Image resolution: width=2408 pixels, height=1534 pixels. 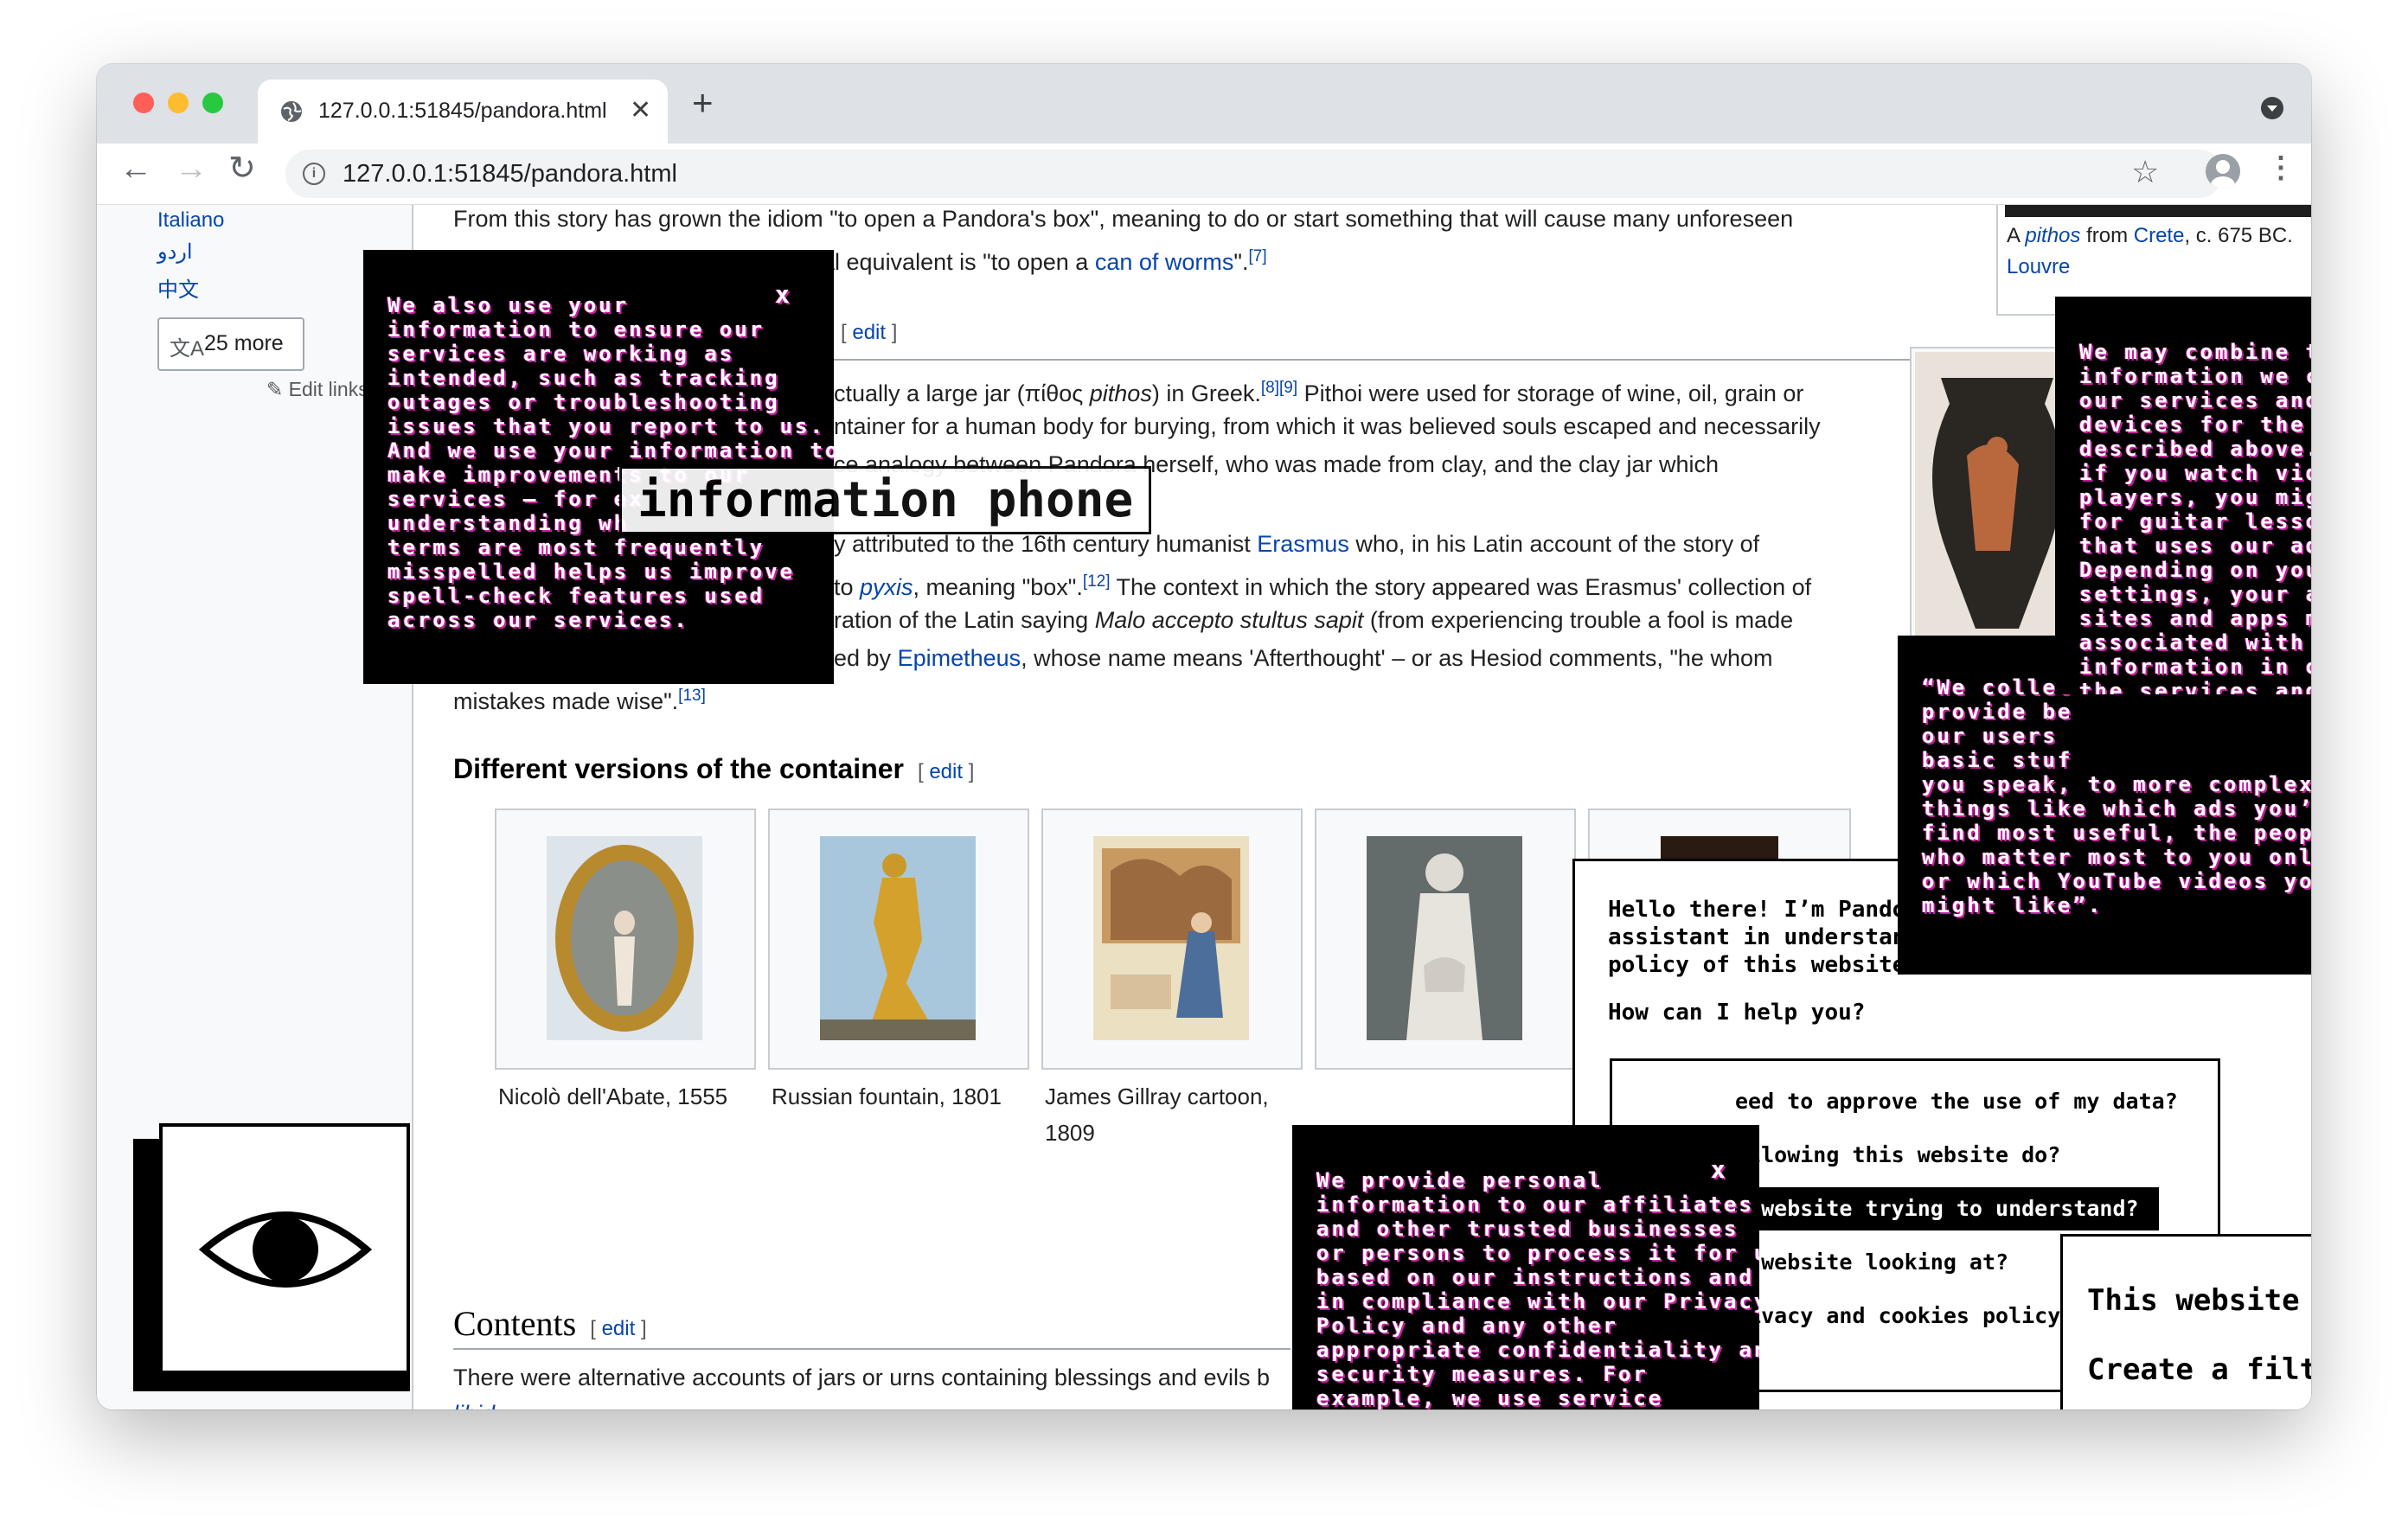 I want to click on assistant-question: How can I help you?, so click(x=1737, y=1013).